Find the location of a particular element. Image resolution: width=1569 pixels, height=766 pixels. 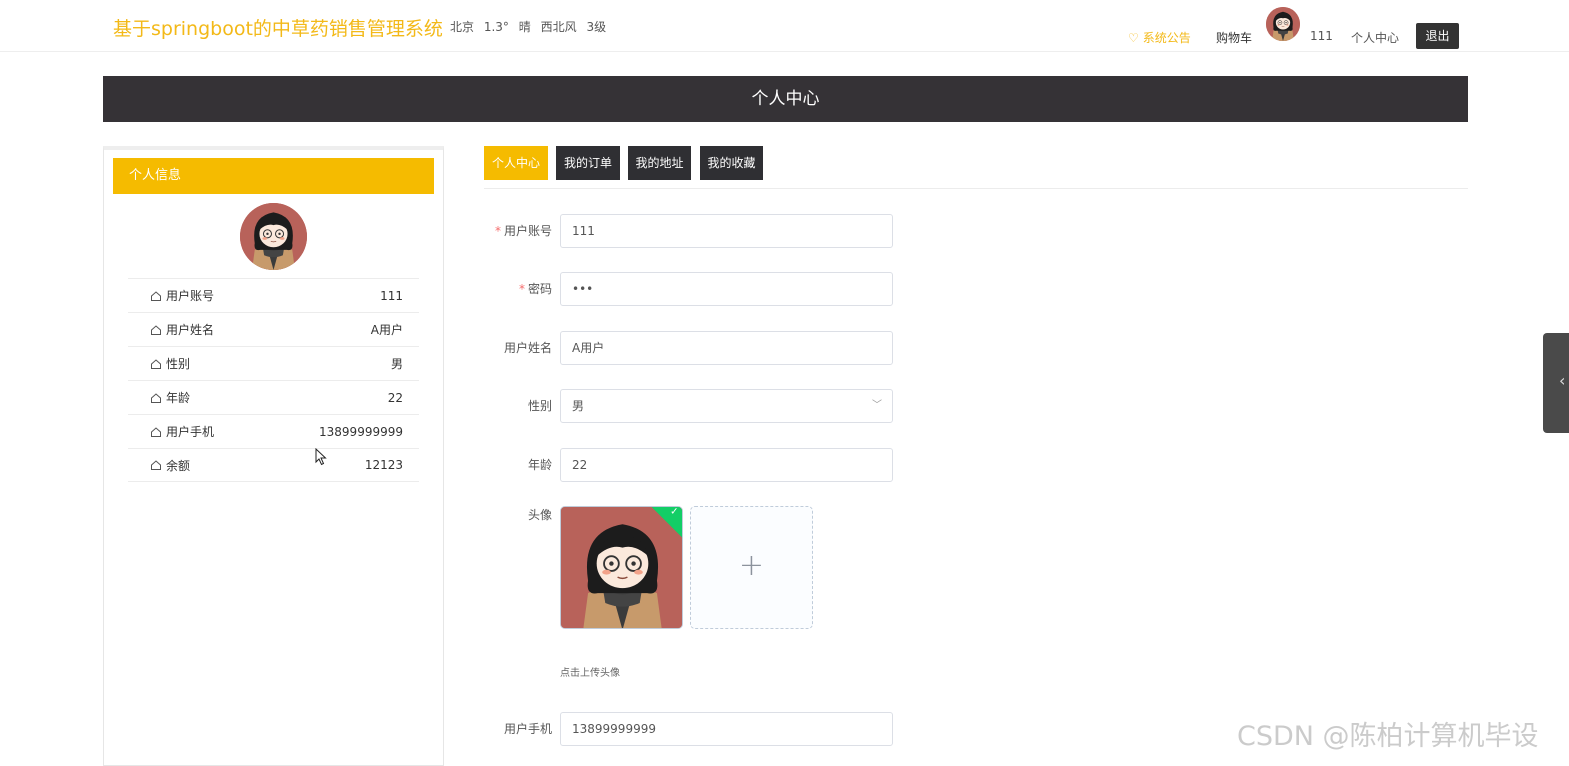

name-input: A用户 is located at coordinates (726, 348).